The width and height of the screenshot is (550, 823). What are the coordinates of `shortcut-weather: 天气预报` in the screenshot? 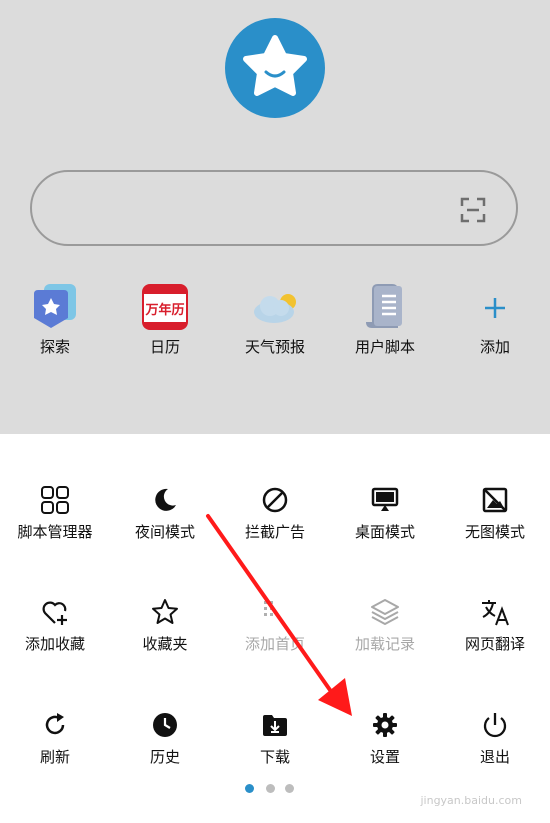 It's located at (275, 322).